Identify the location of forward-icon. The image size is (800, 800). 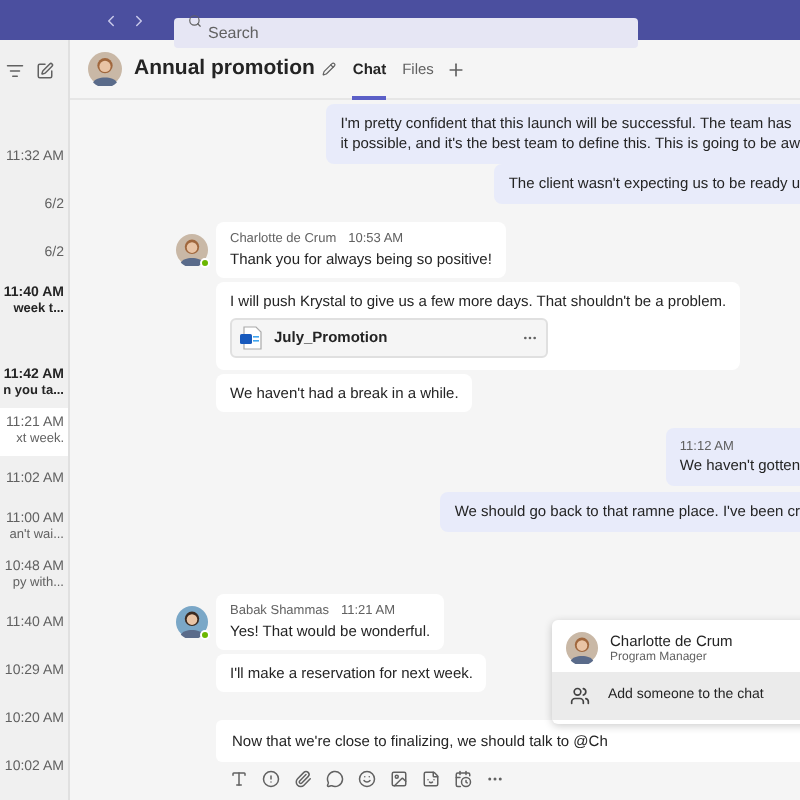
(139, 20).